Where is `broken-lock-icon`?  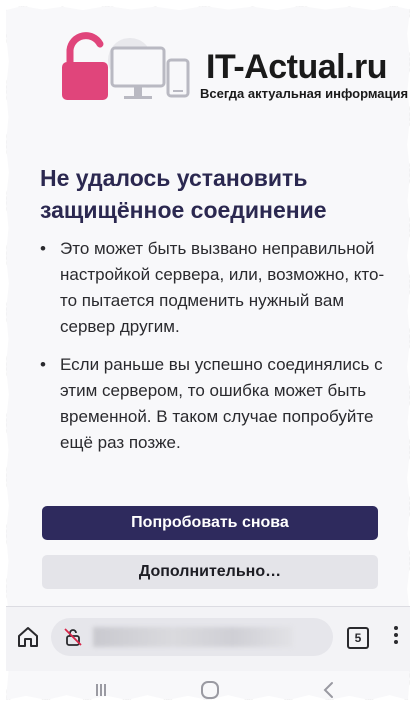
broken-lock-icon is located at coordinates (73, 637).